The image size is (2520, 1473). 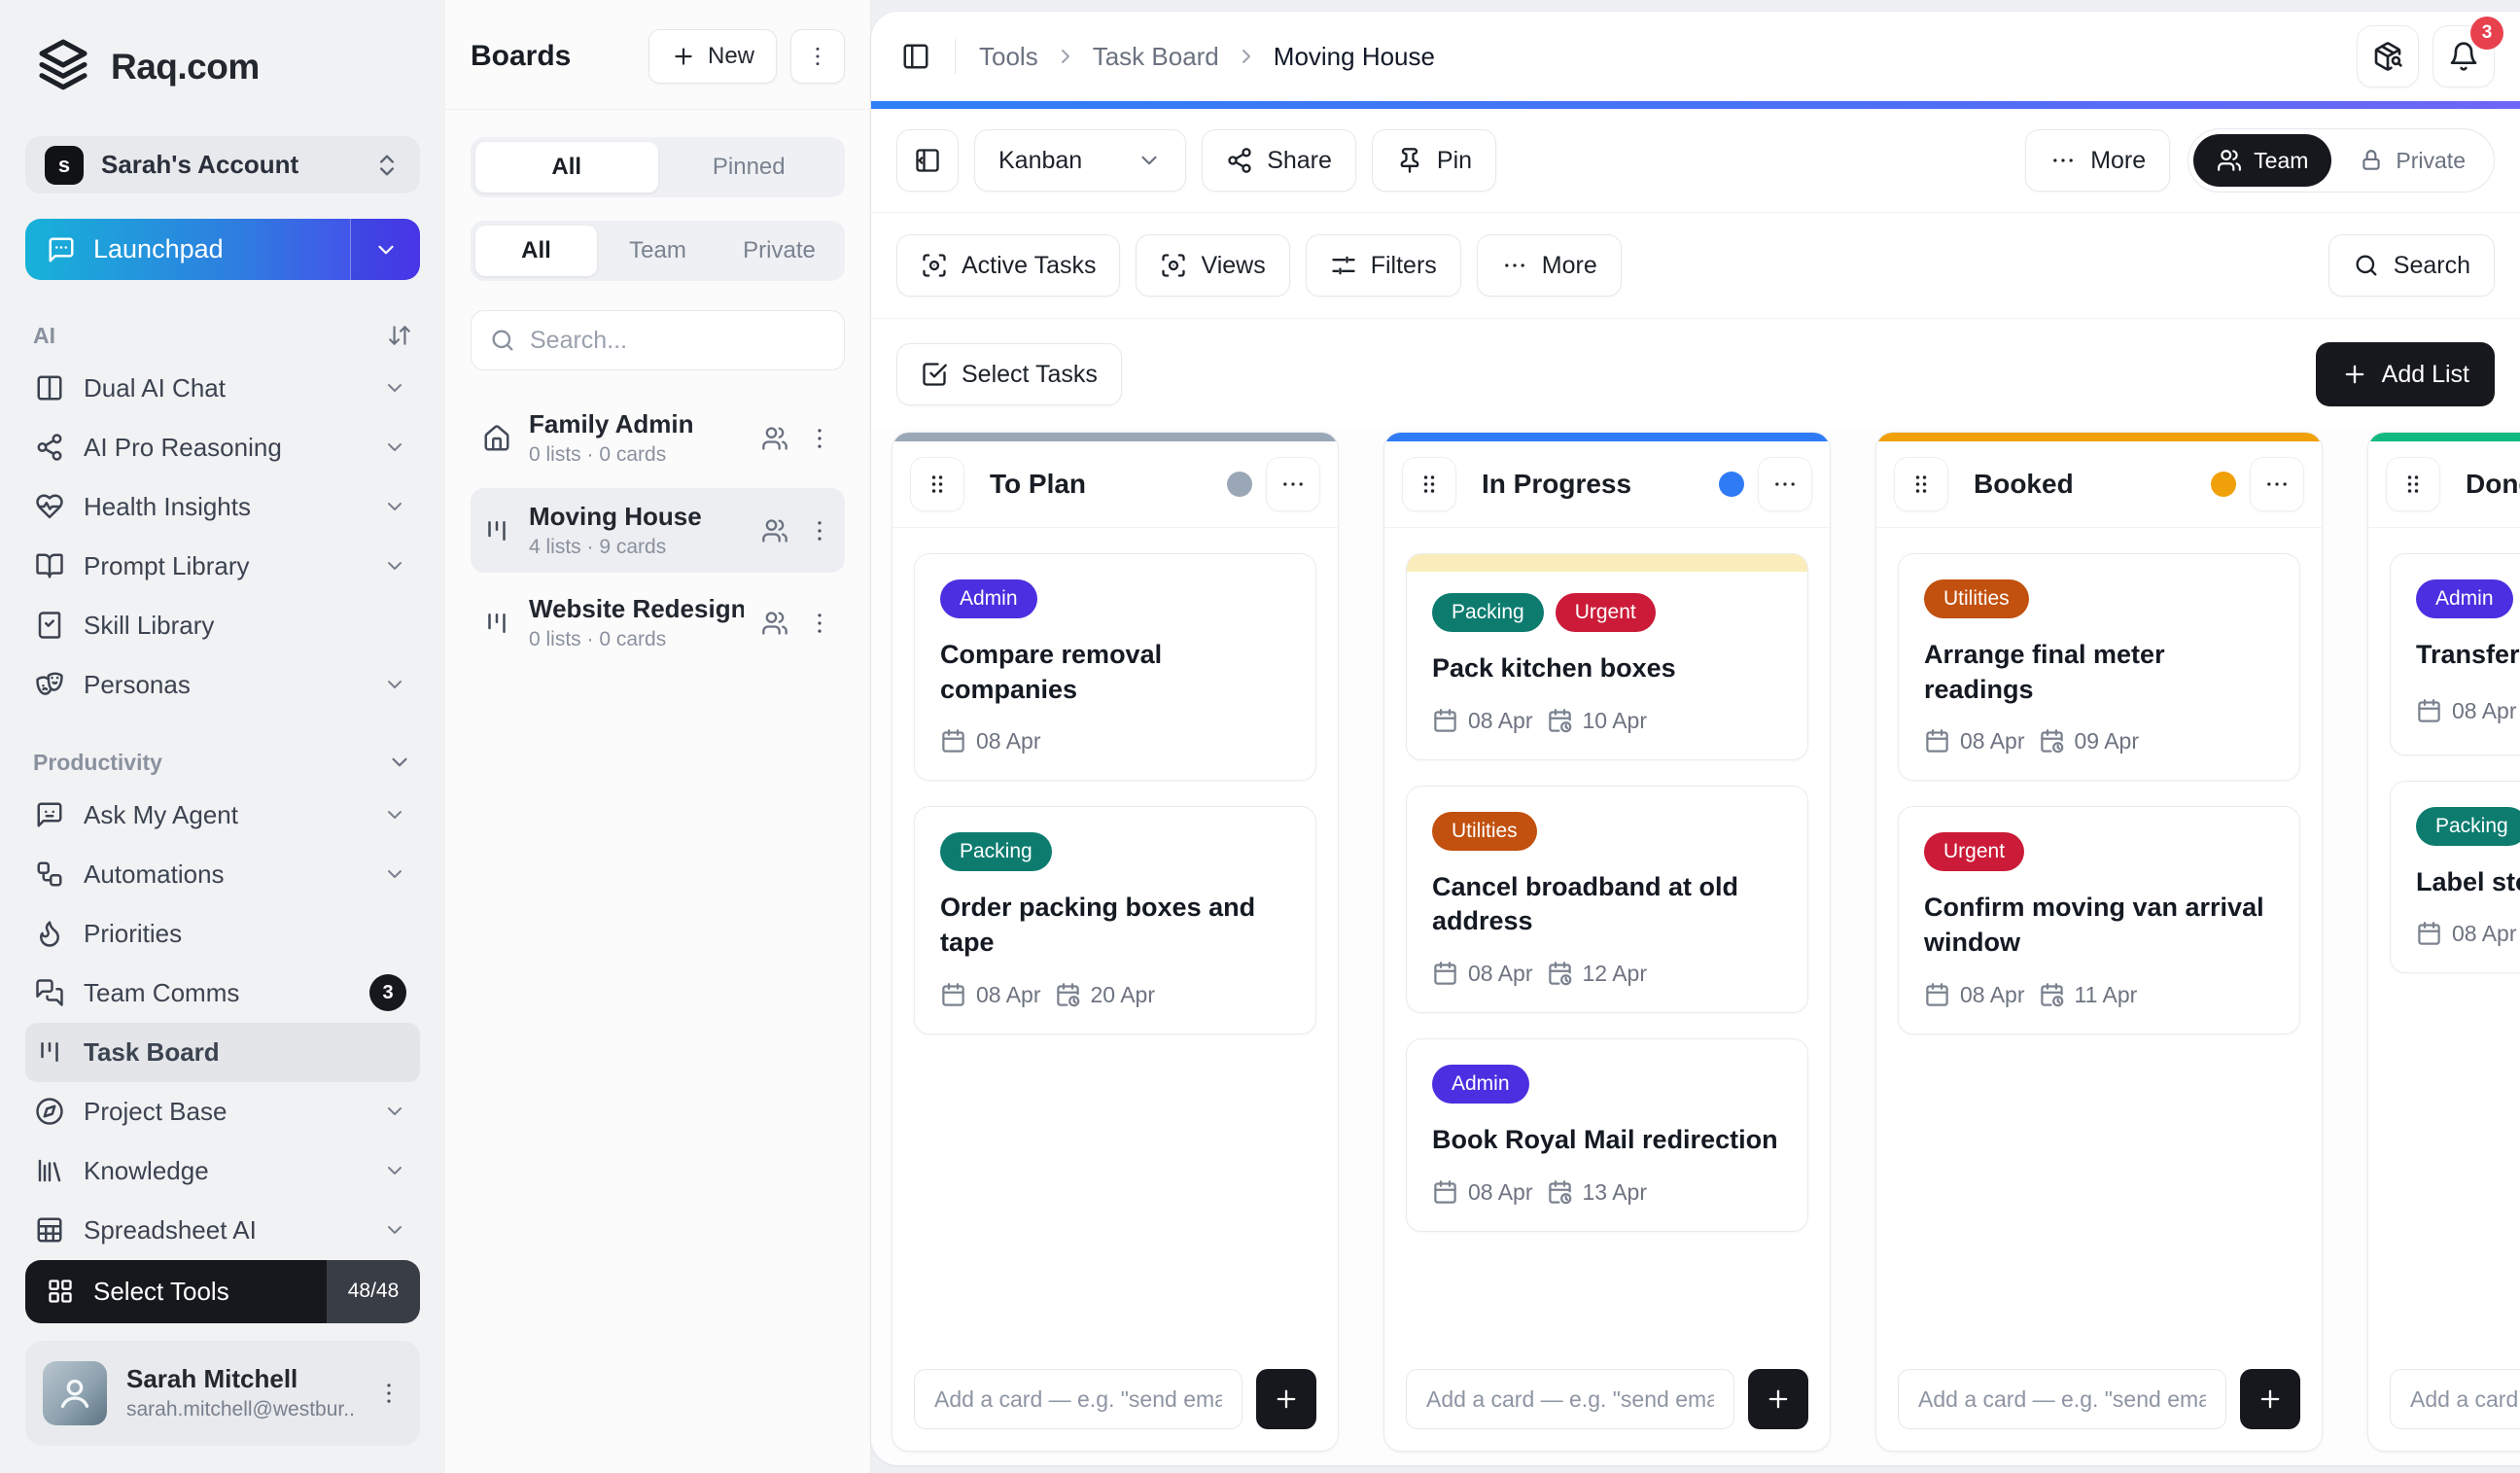 I want to click on column-header: In Progress, so click(x=1607, y=484).